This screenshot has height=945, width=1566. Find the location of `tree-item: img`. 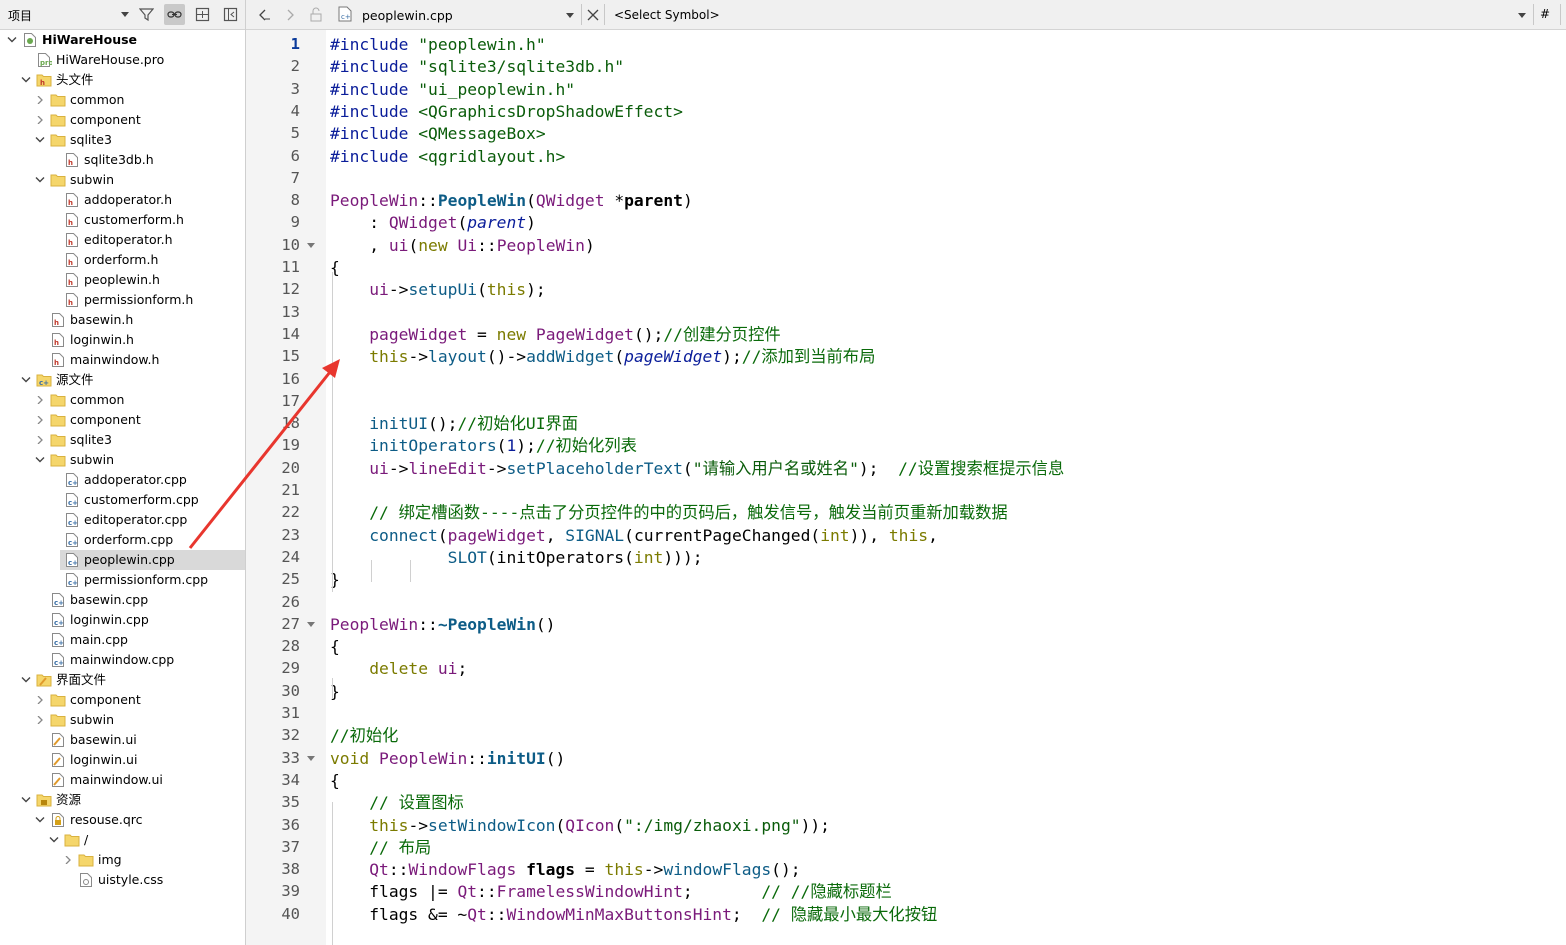

tree-item: img is located at coordinates (122, 860).